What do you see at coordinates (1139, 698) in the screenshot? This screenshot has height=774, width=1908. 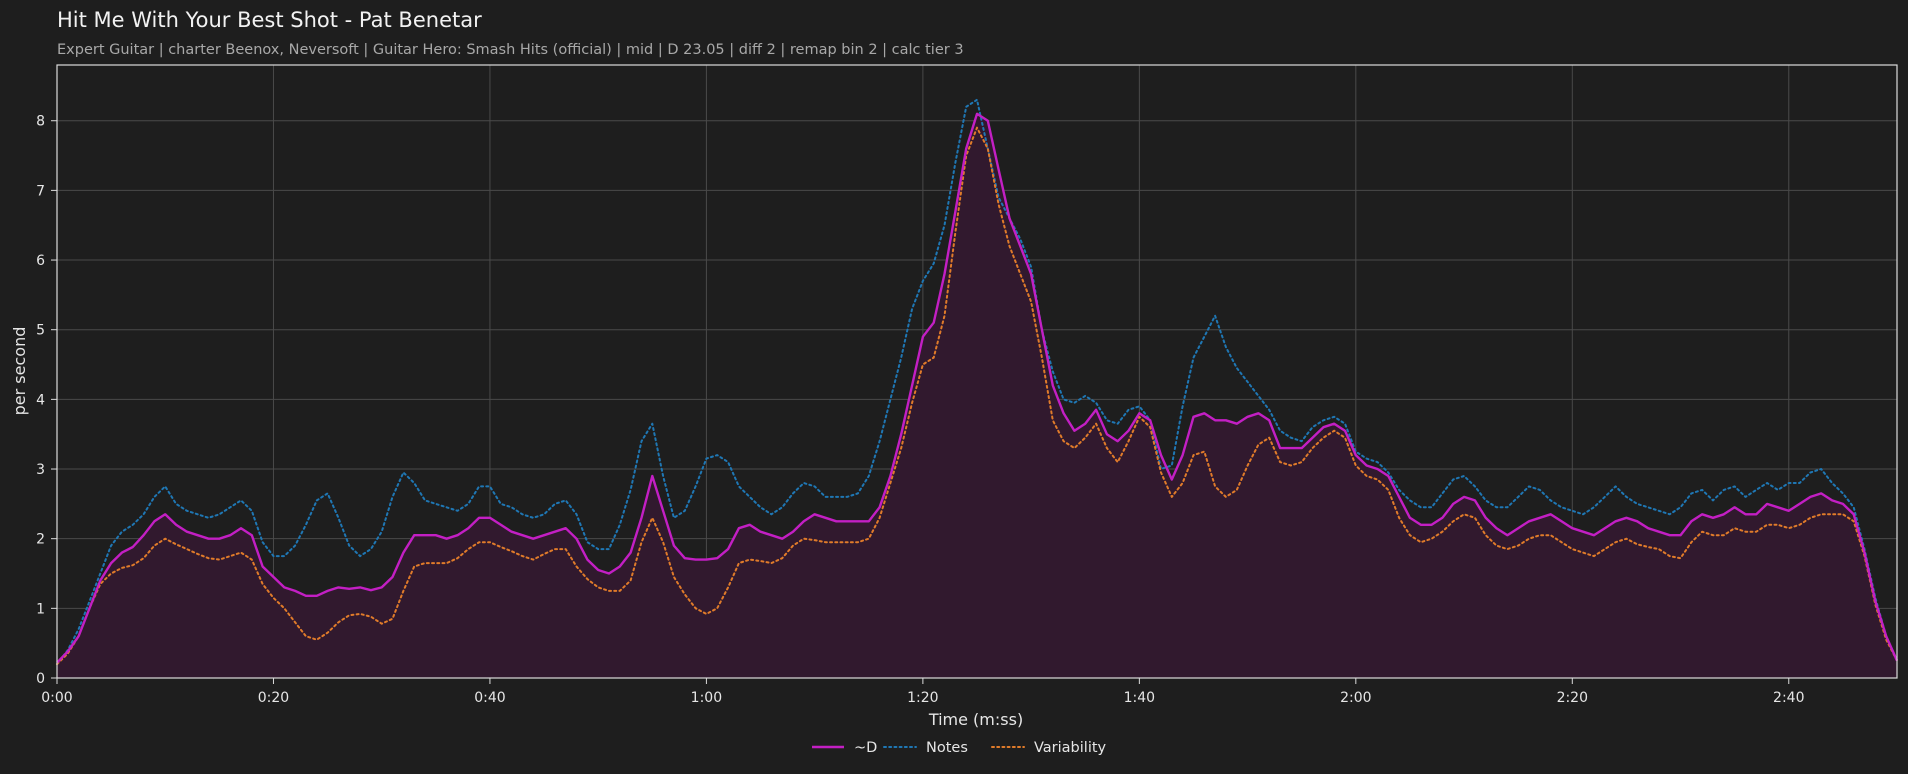 I see `x-tick-label: 1:40` at bounding box center [1139, 698].